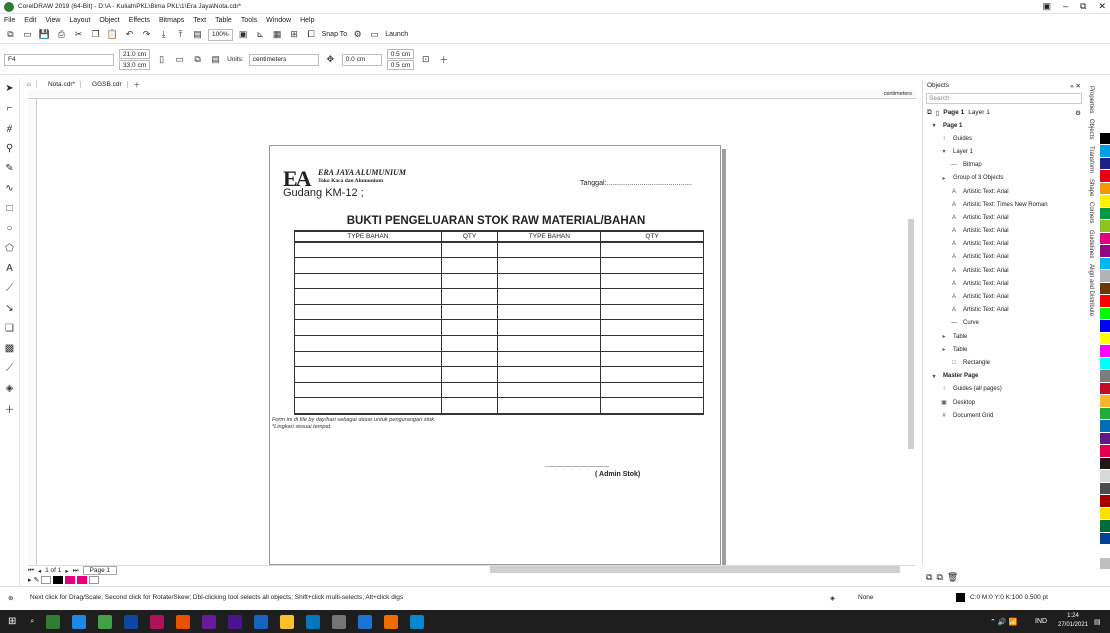 The height and width of the screenshot is (633, 1110). What do you see at coordinates (400, 54) in the screenshot?
I see `duplicate-x-field: 0.5 cm` at bounding box center [400, 54].